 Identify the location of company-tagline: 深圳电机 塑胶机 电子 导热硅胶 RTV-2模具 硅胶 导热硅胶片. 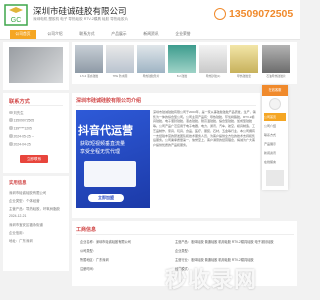
(81, 19).